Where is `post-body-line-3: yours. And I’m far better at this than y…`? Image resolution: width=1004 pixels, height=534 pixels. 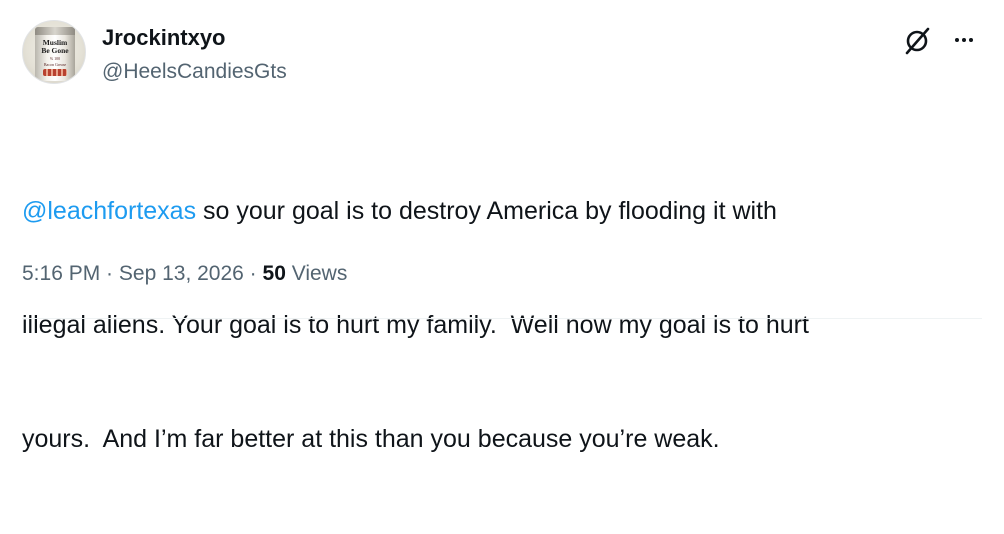 post-body-line-3: yours. And I’m far better at this than y… is located at coordinates (371, 439).